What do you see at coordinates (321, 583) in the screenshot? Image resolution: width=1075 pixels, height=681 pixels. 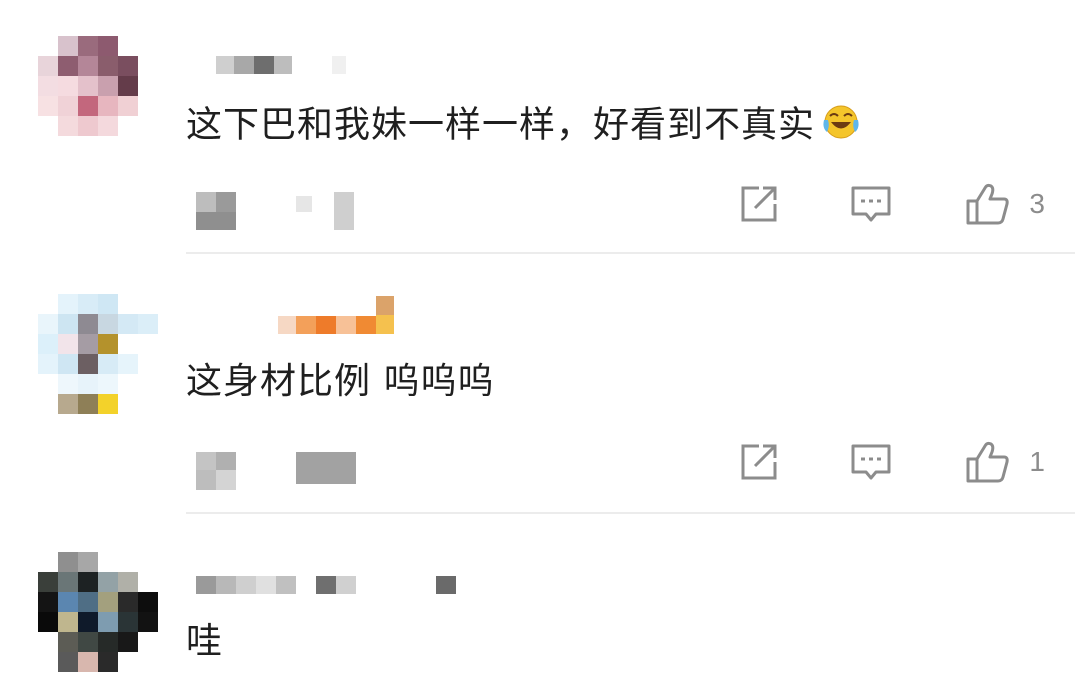 I see `username` at bounding box center [321, 583].